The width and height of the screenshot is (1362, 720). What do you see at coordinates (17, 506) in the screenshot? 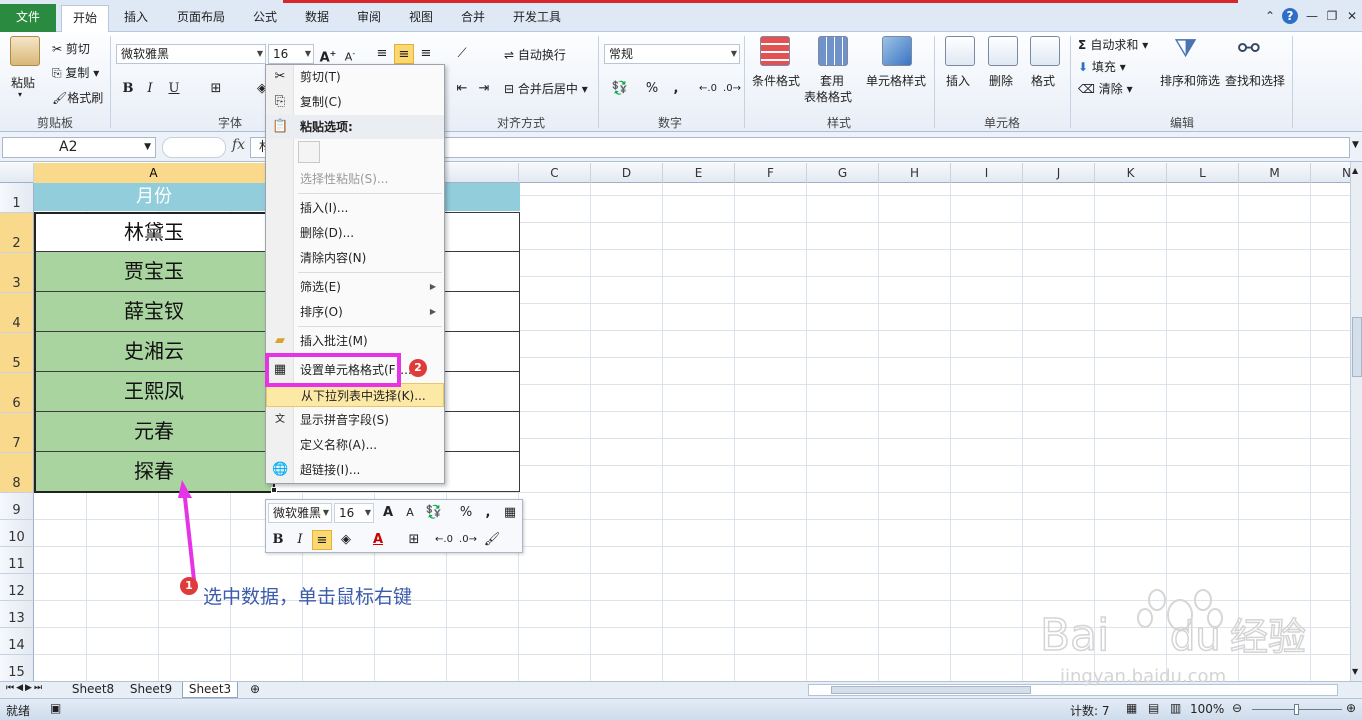
I see `row-header: 9` at bounding box center [17, 506].